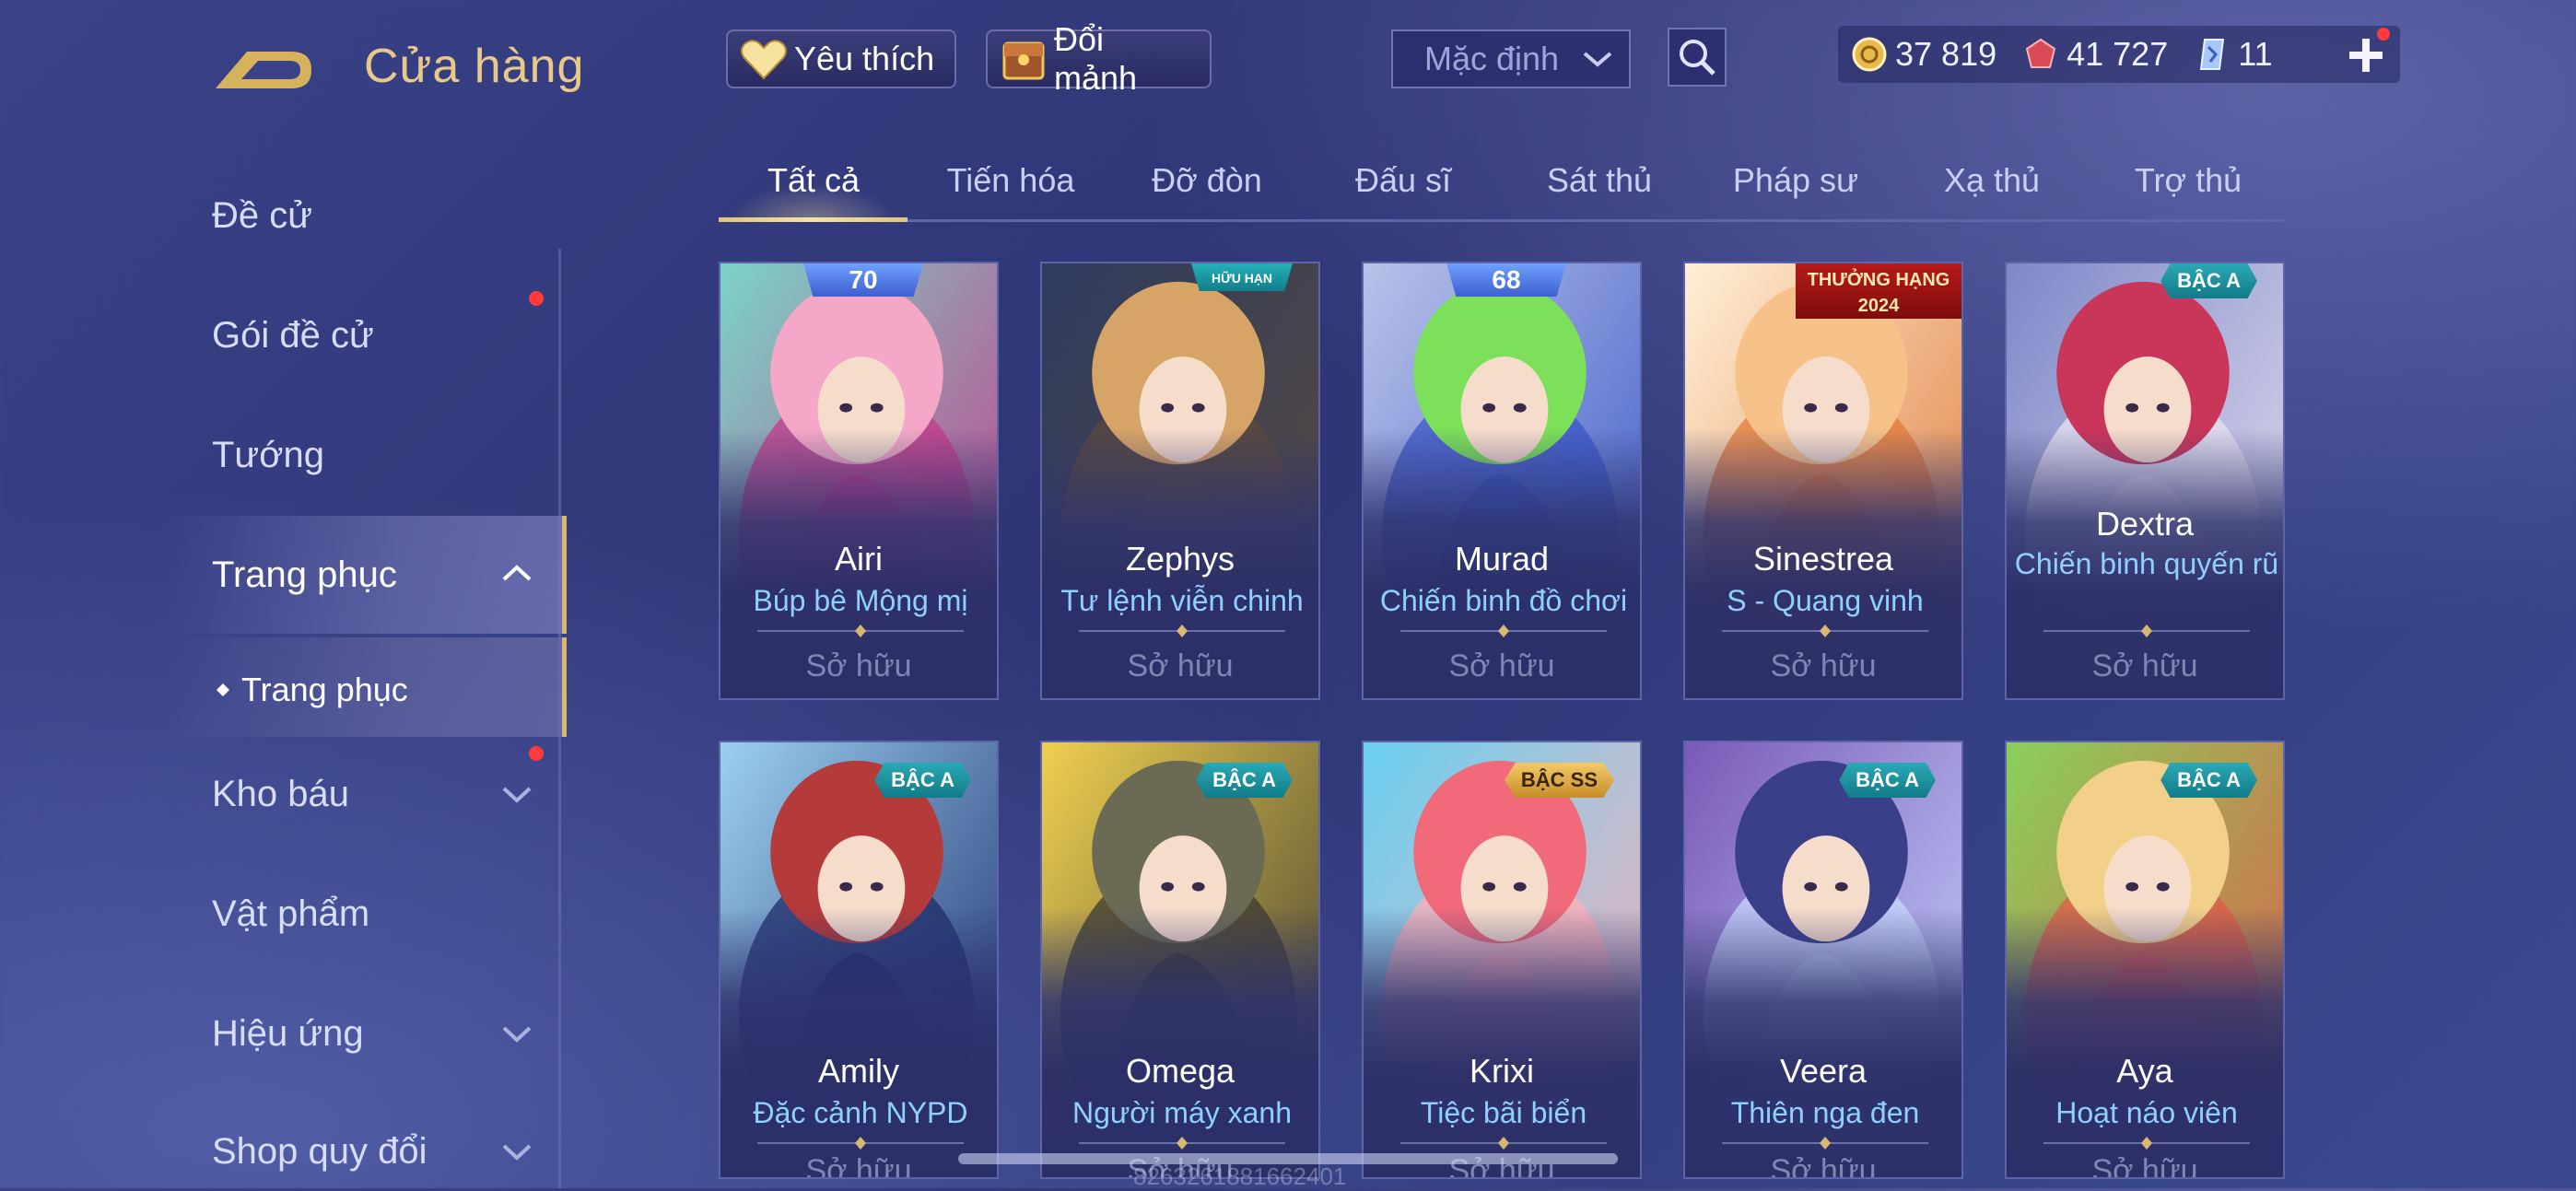 This screenshot has width=2576, height=1191. Describe the element at coordinates (1180, 559) in the screenshot. I see `hero-name: Zephys` at that location.